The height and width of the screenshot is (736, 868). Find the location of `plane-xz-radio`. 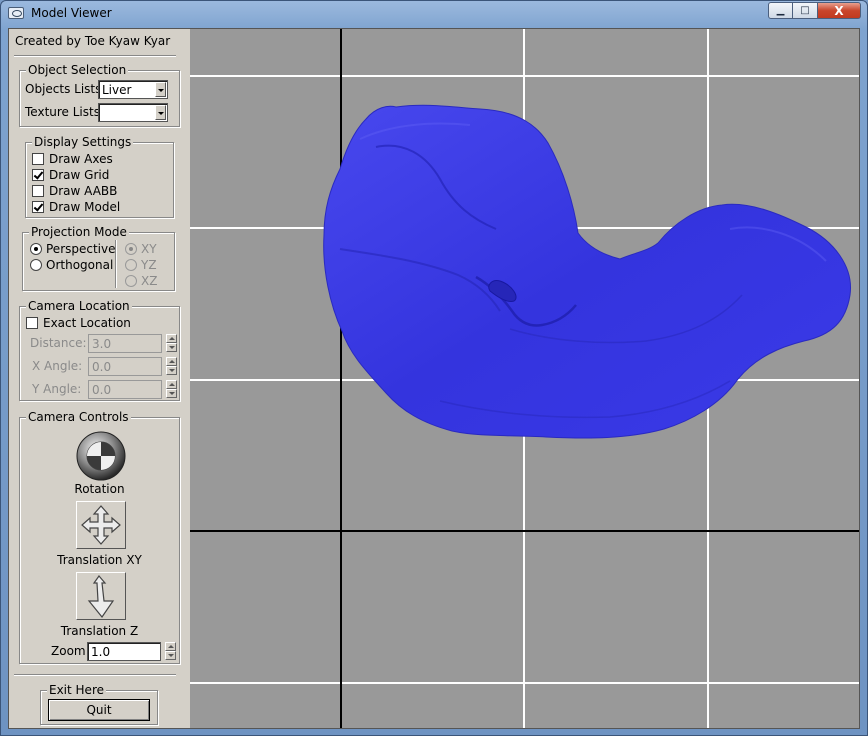

plane-xz-radio is located at coordinates (131, 281).